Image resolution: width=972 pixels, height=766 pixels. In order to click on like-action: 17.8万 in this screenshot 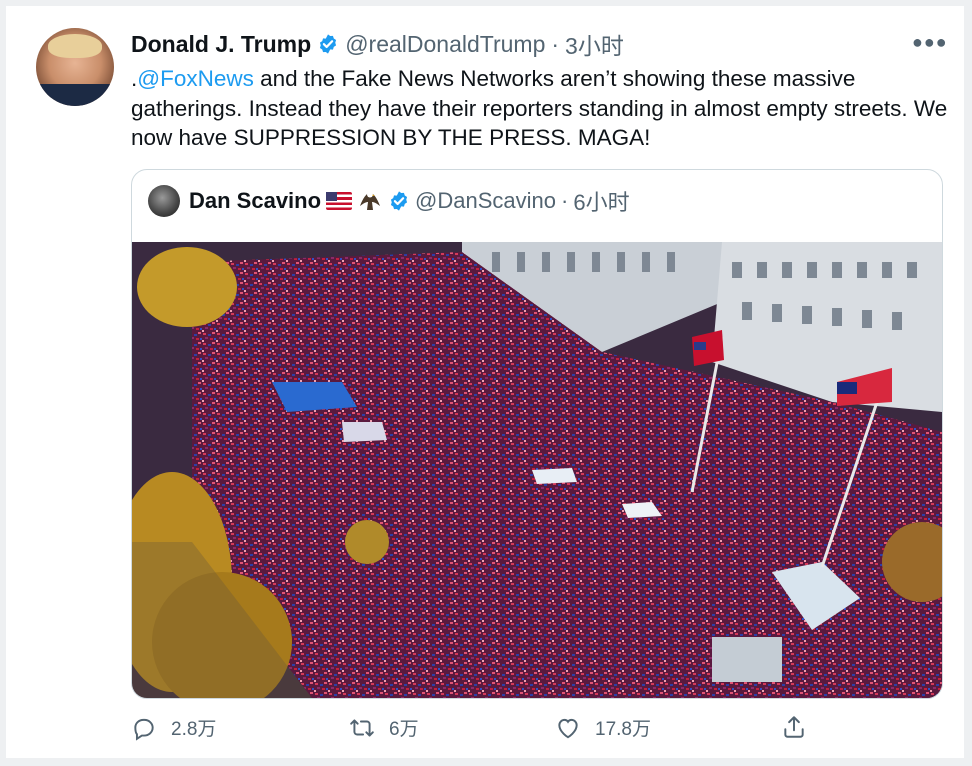, I will do `click(603, 727)`.